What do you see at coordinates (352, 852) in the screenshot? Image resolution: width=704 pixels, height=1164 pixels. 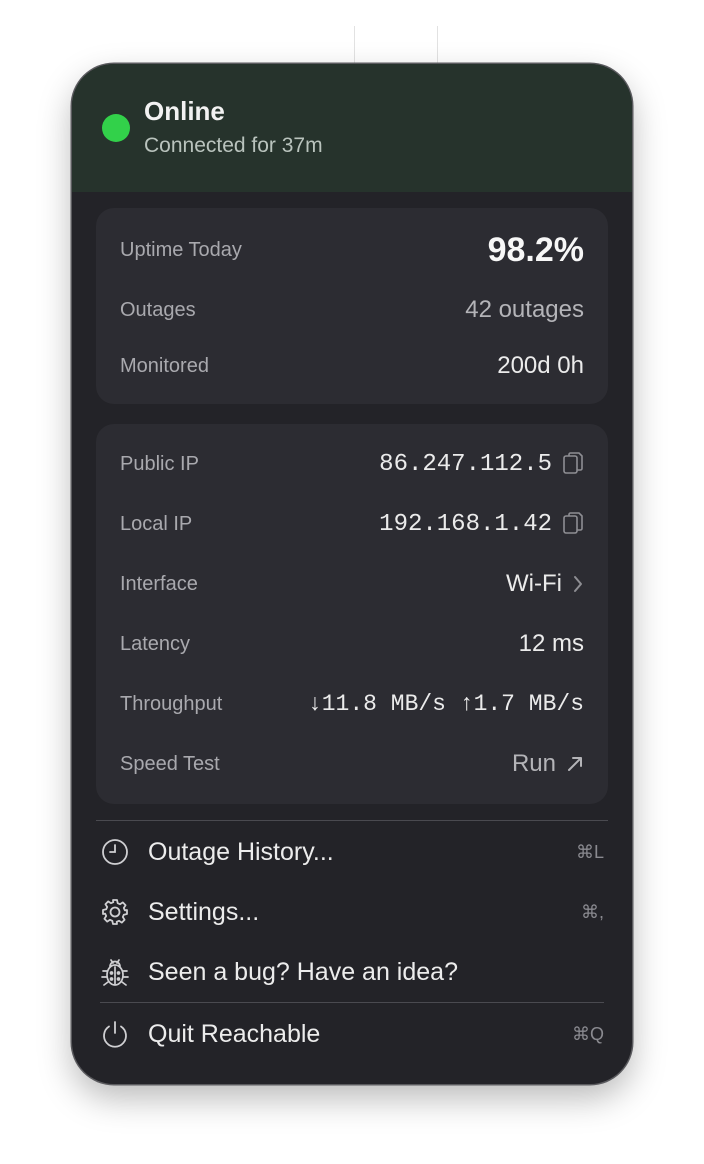 I see `menu-item-outage-history: Outage History... ⌘L` at bounding box center [352, 852].